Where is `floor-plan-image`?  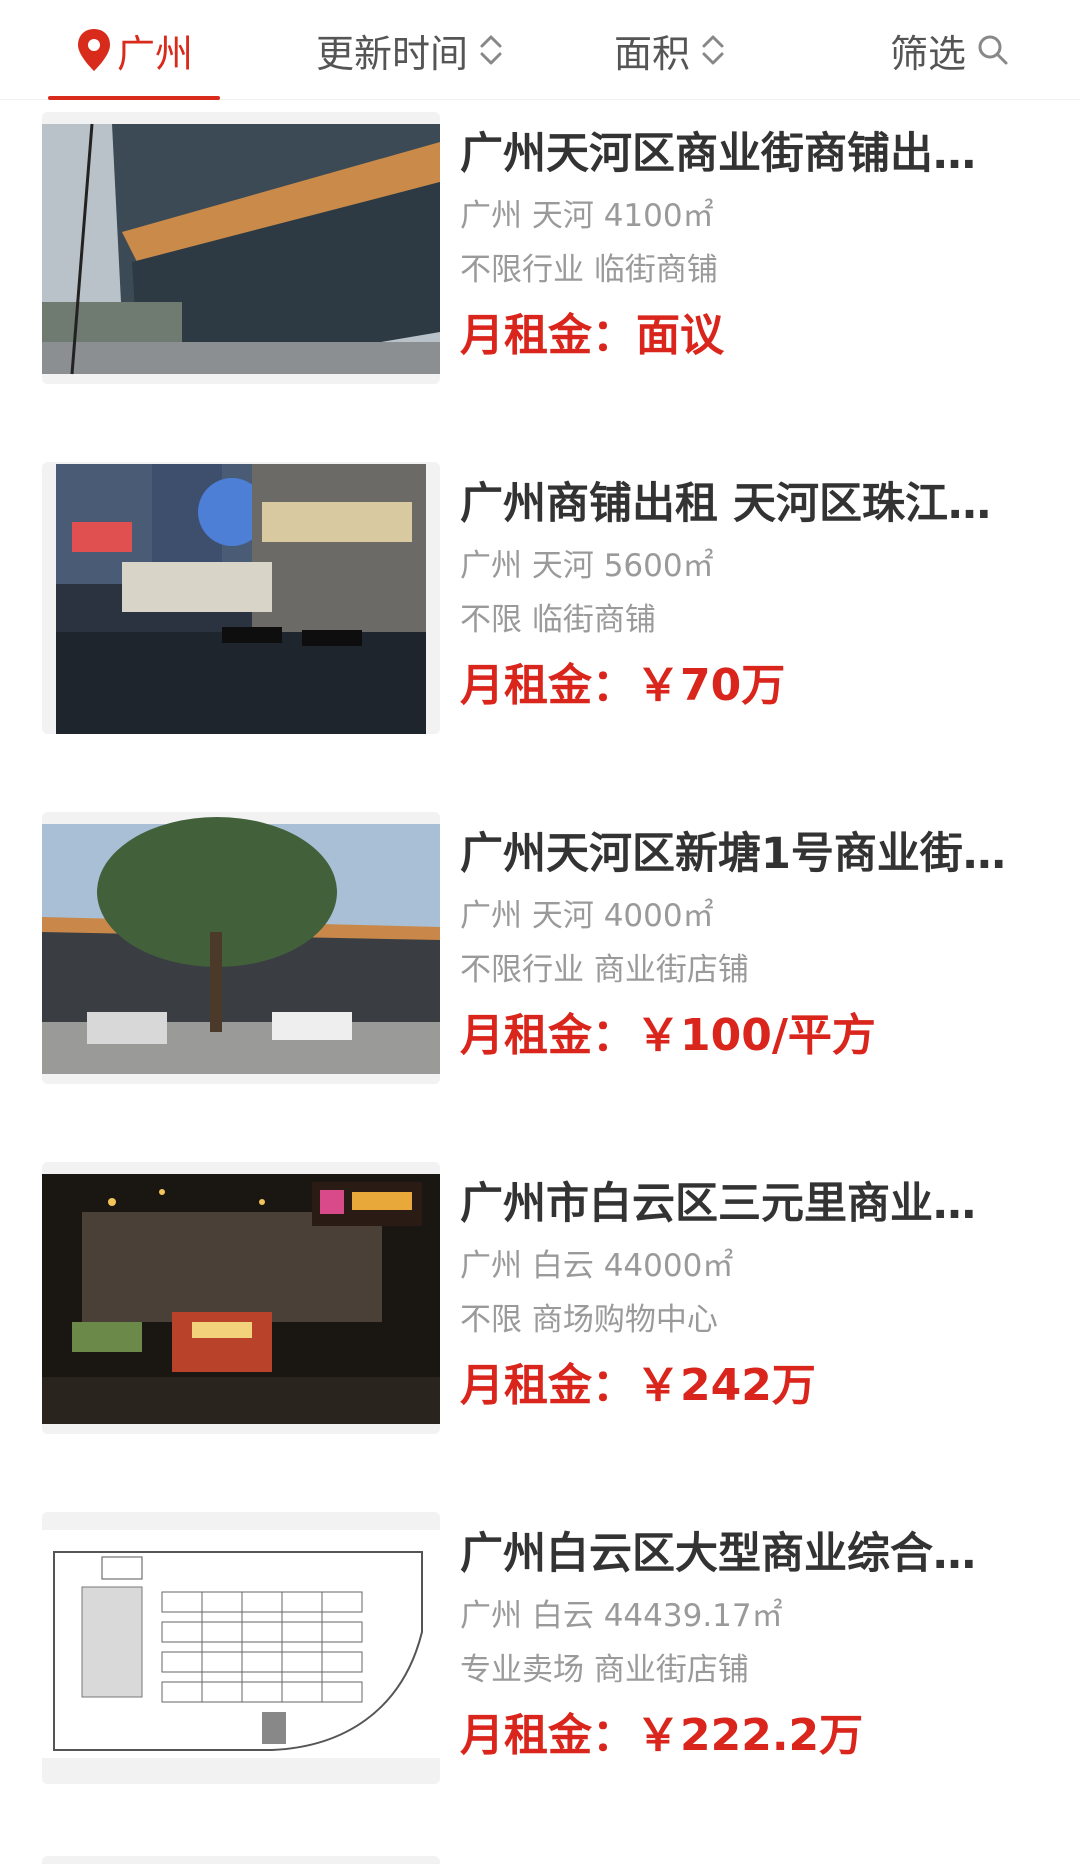 floor-plan-image is located at coordinates (241, 1648).